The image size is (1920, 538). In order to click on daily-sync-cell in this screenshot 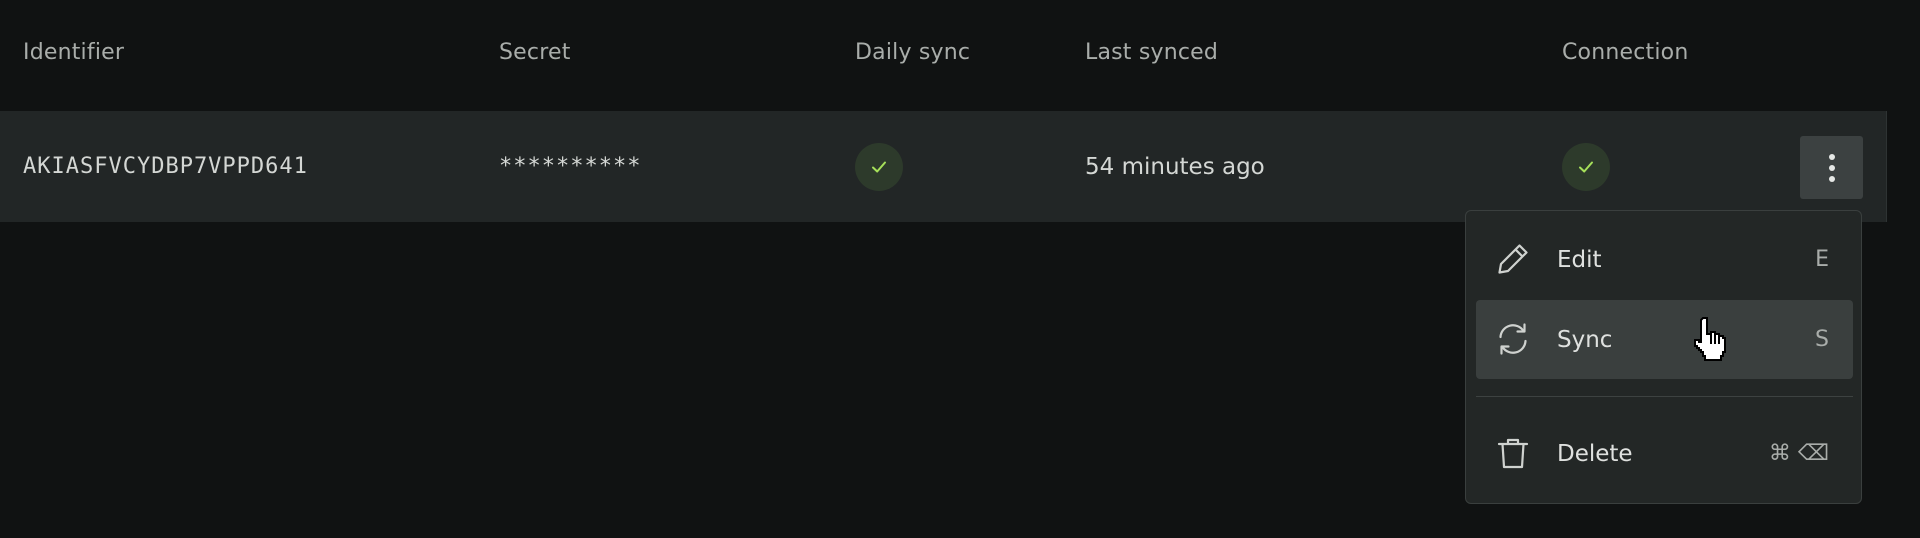, I will do `click(879, 166)`.